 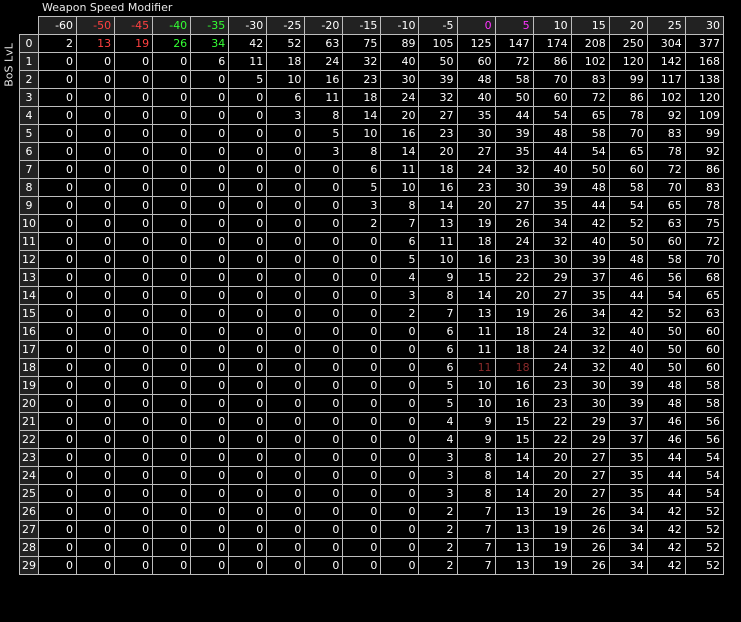 I want to click on table-cell: 13, so click(x=438, y=223).